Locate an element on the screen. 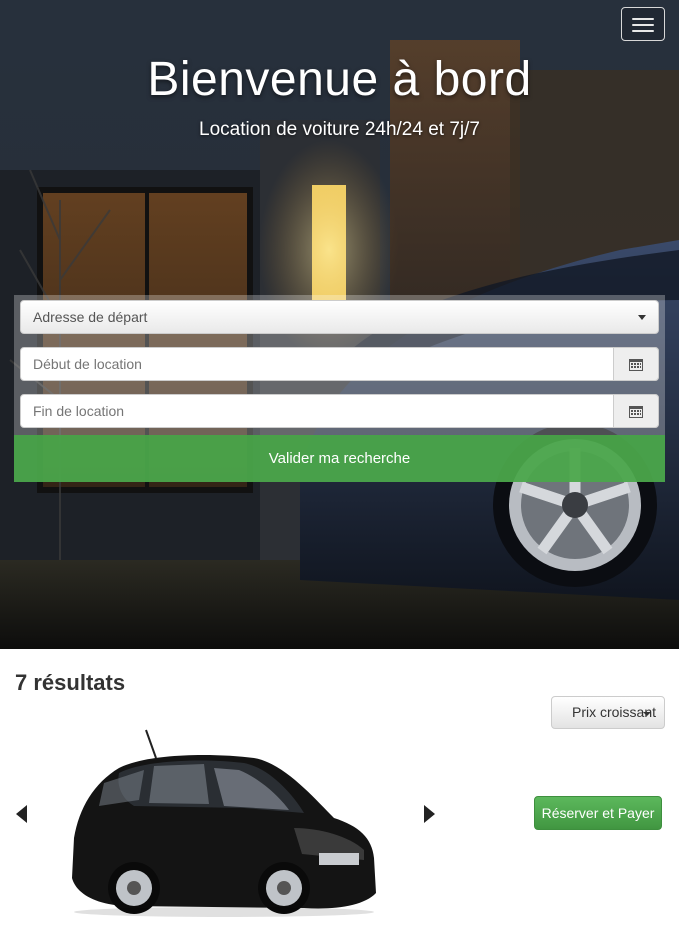  start-date-input is located at coordinates (317, 364).